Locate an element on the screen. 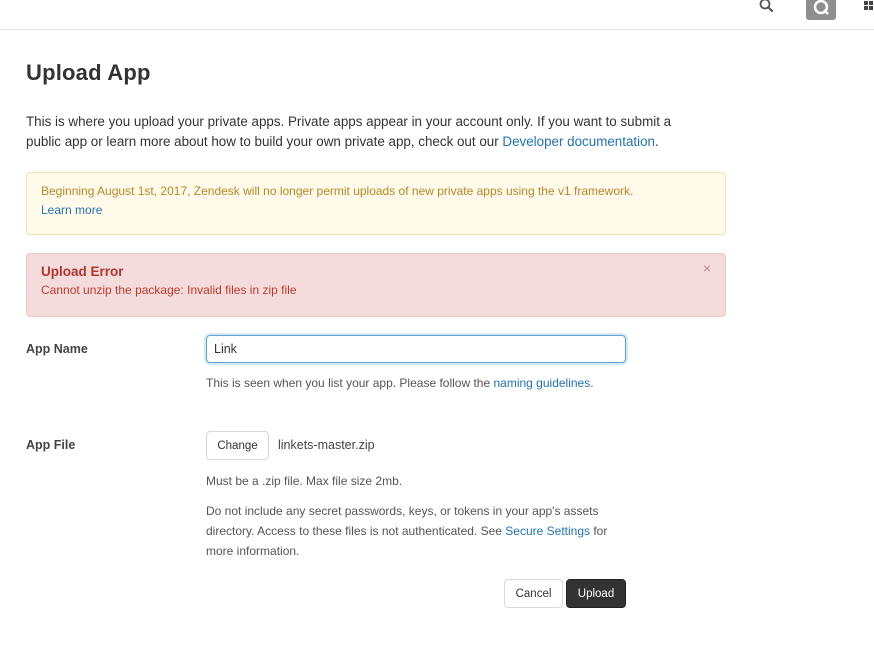 Image resolution: width=874 pixels, height=654 pixels. close-icon: × is located at coordinates (707, 268).